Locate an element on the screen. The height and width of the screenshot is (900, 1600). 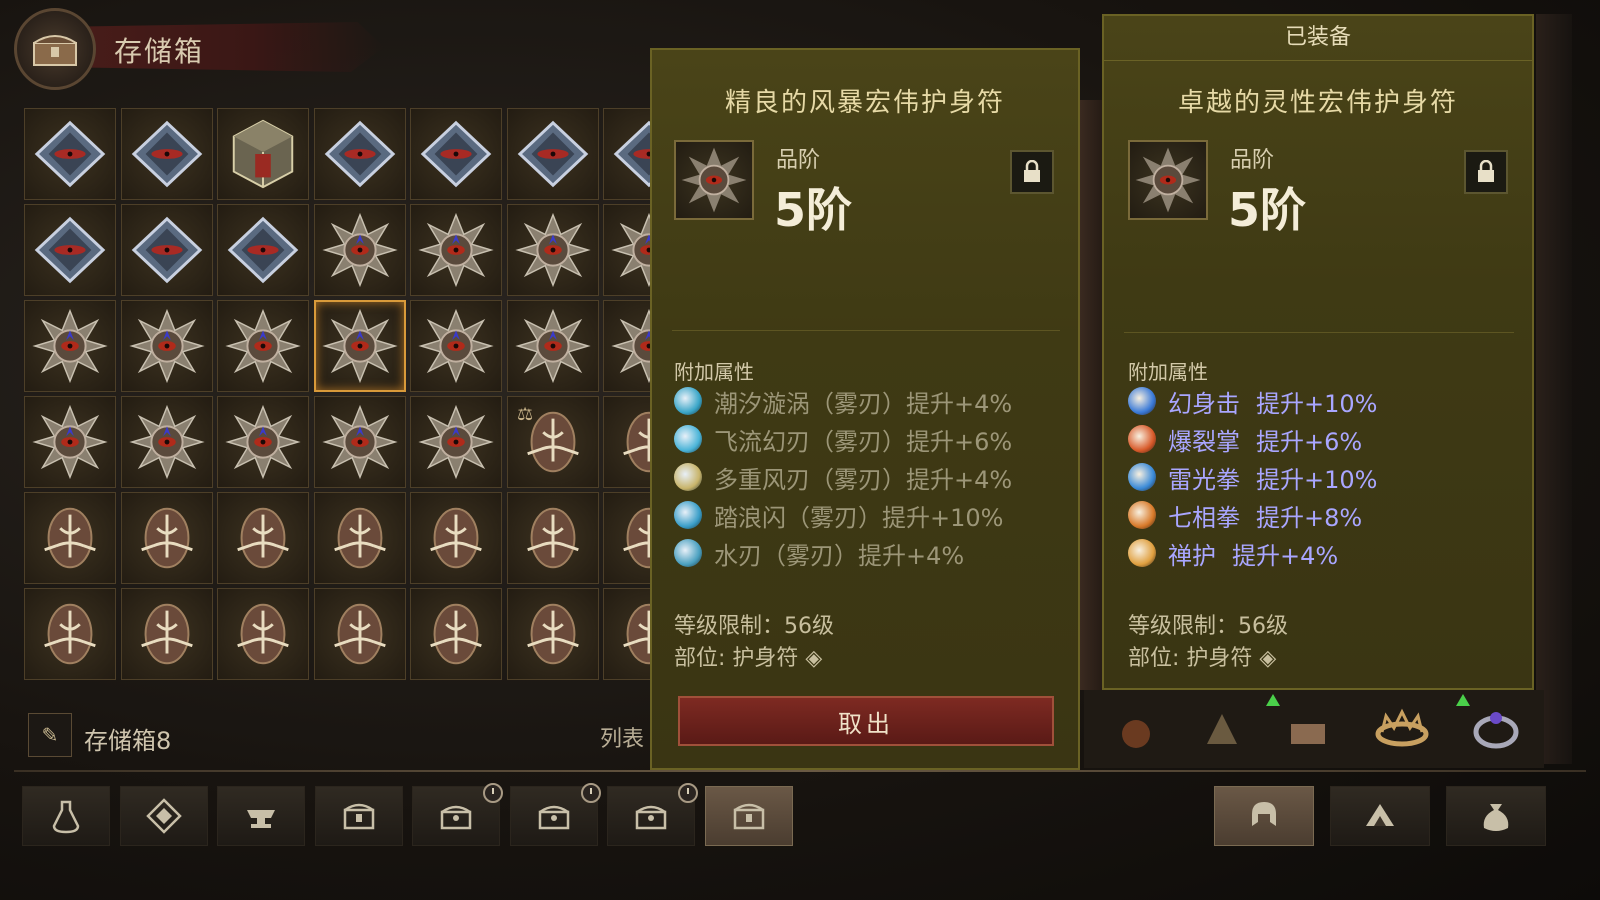
inventory-slot-cube is located at coordinates (263, 154).